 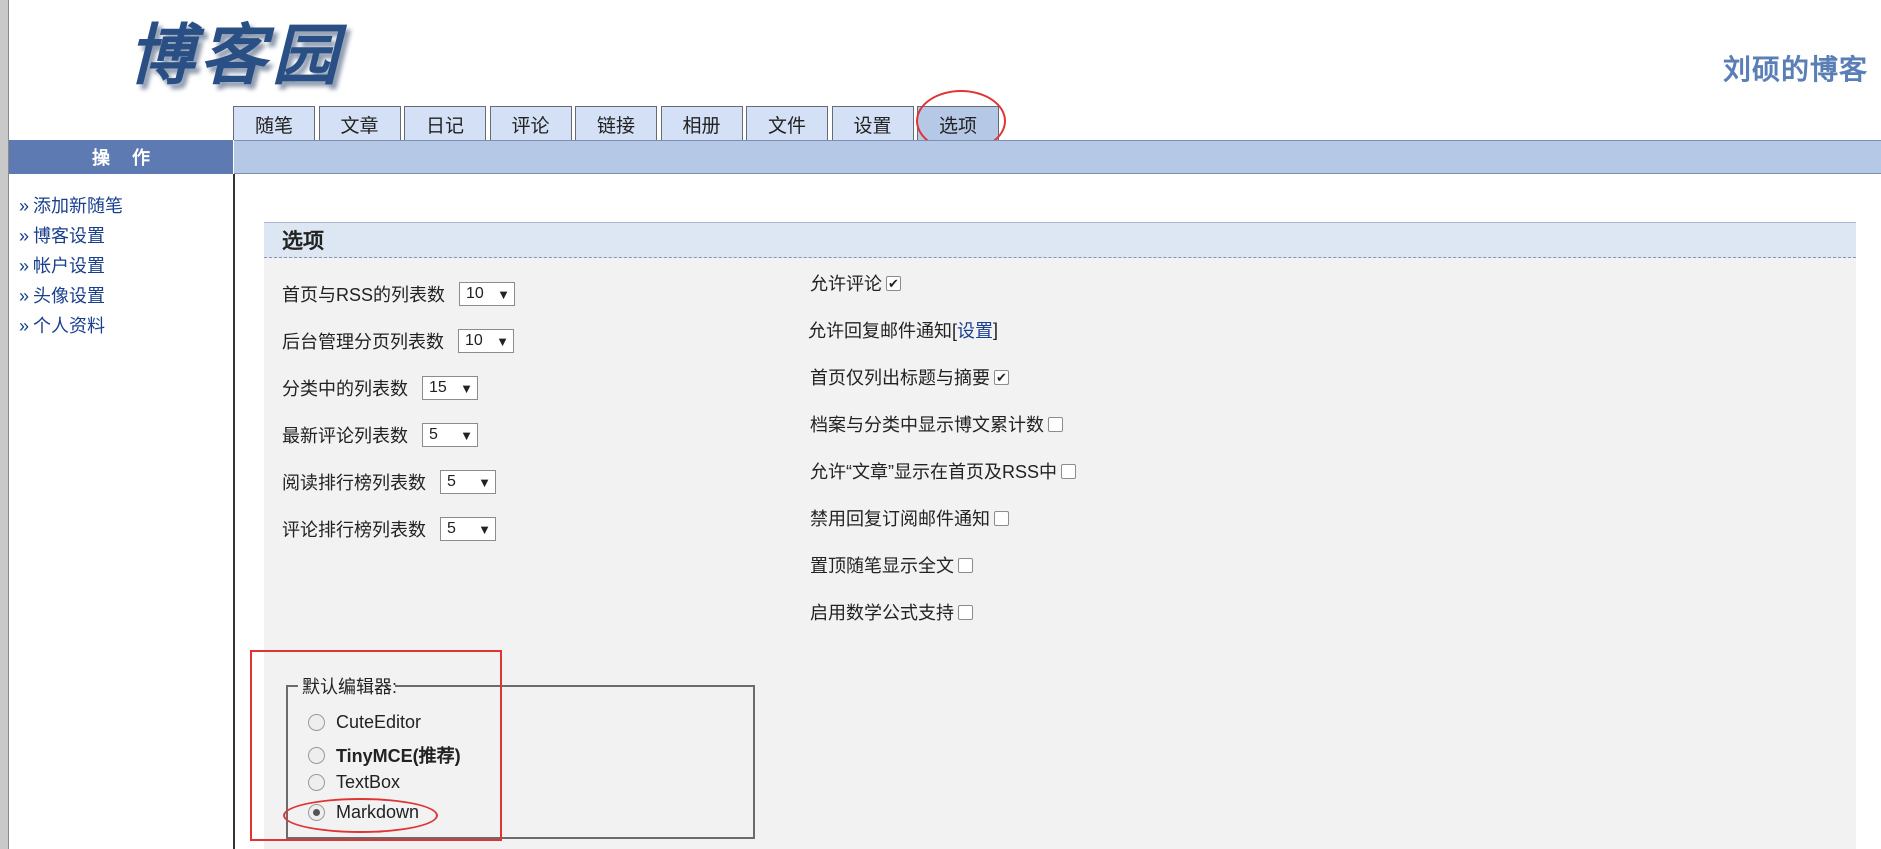 I want to click on options-panel-title: 选项, so click(x=1060, y=240).